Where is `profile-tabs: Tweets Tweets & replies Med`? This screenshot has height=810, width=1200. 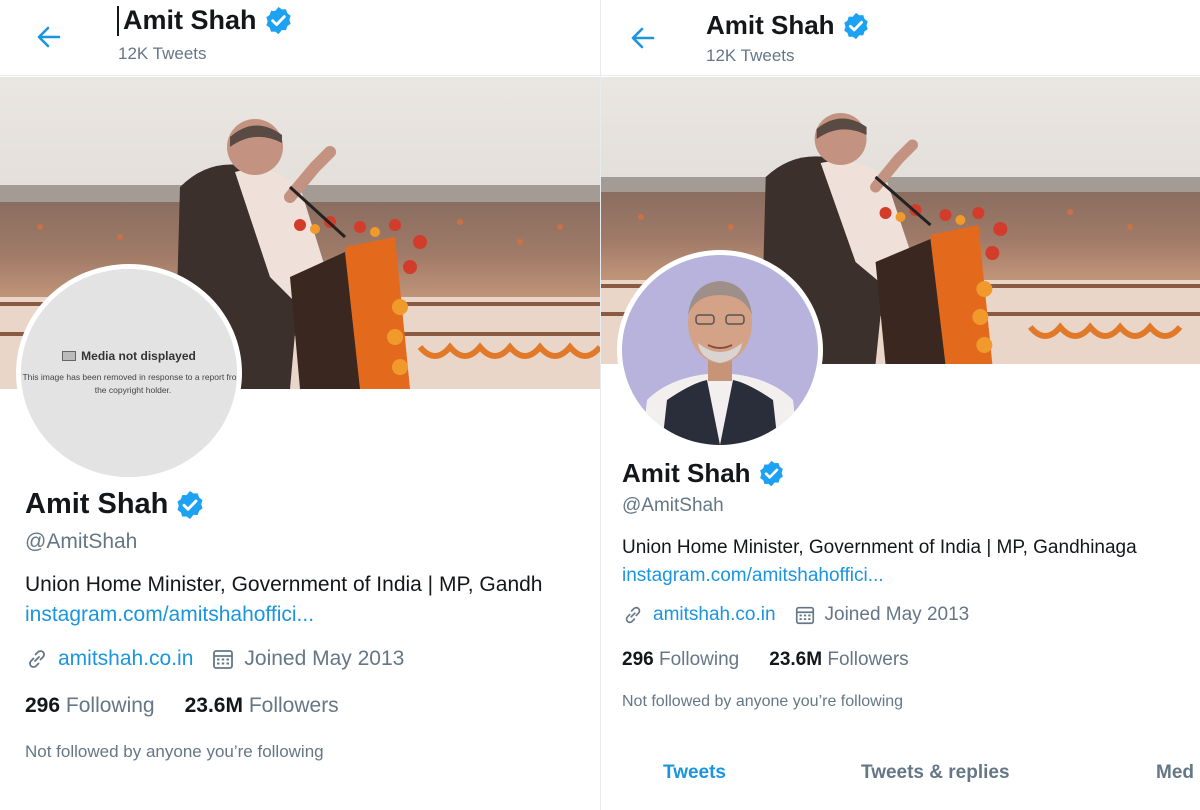 profile-tabs: Tweets Tweets & replies Med is located at coordinates (900, 782).